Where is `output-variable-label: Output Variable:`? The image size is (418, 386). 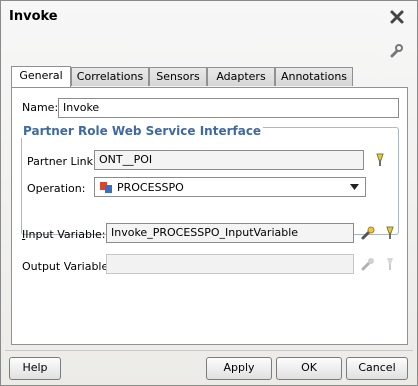 output-variable-label: Output Variable: is located at coordinates (67, 266).